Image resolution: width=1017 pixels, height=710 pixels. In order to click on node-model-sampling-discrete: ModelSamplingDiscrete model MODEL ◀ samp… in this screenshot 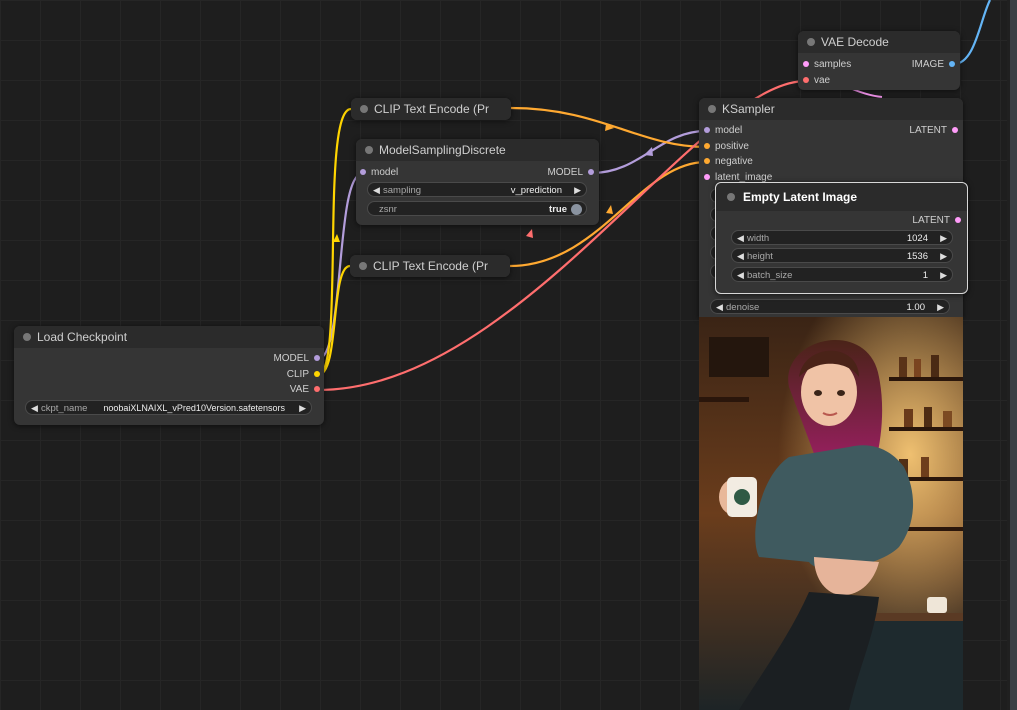, I will do `click(477, 182)`.